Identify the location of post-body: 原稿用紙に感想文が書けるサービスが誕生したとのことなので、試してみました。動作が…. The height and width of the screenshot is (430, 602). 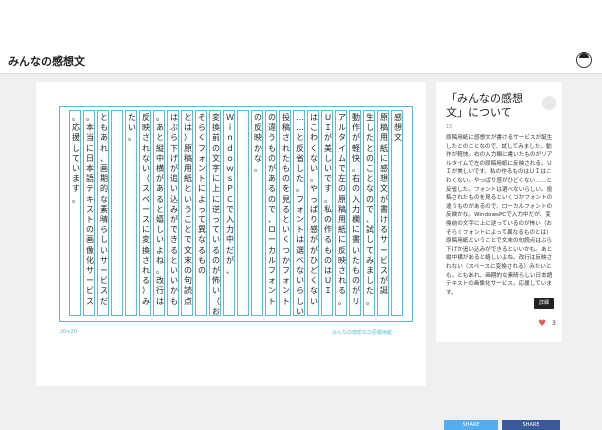
(499, 215).